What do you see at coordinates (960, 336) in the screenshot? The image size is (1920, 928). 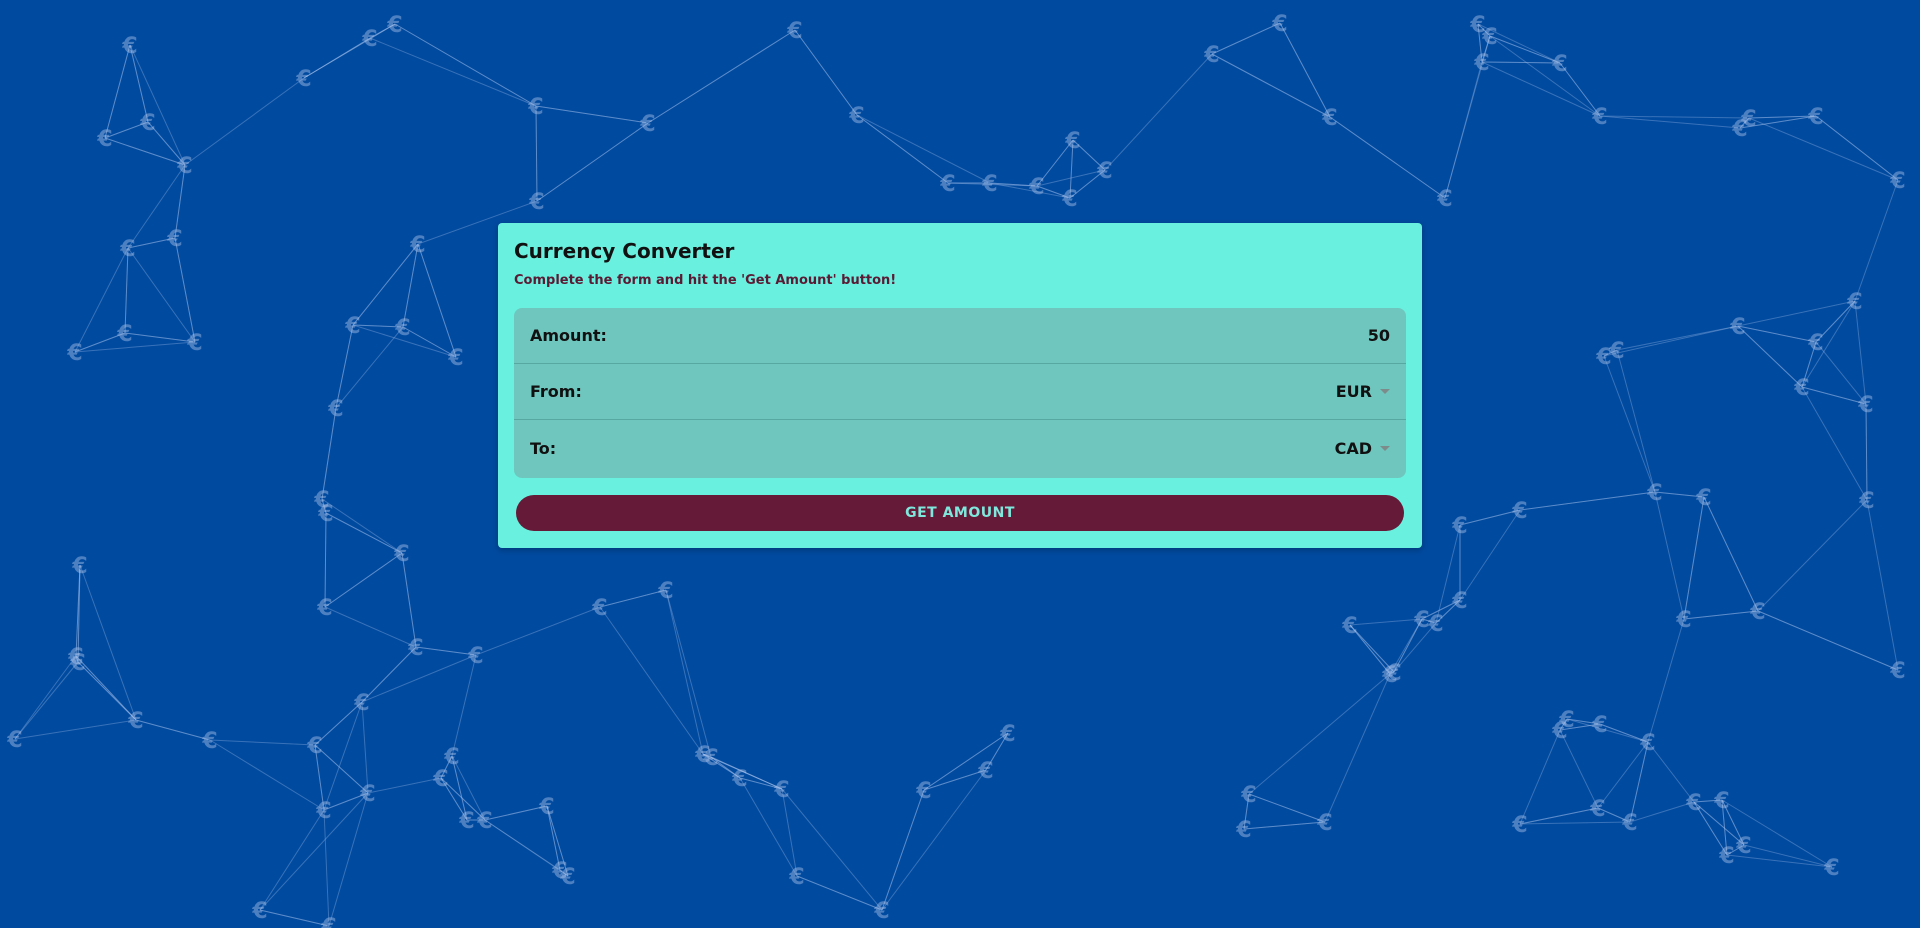 I see `amount-row: Amount: 50` at bounding box center [960, 336].